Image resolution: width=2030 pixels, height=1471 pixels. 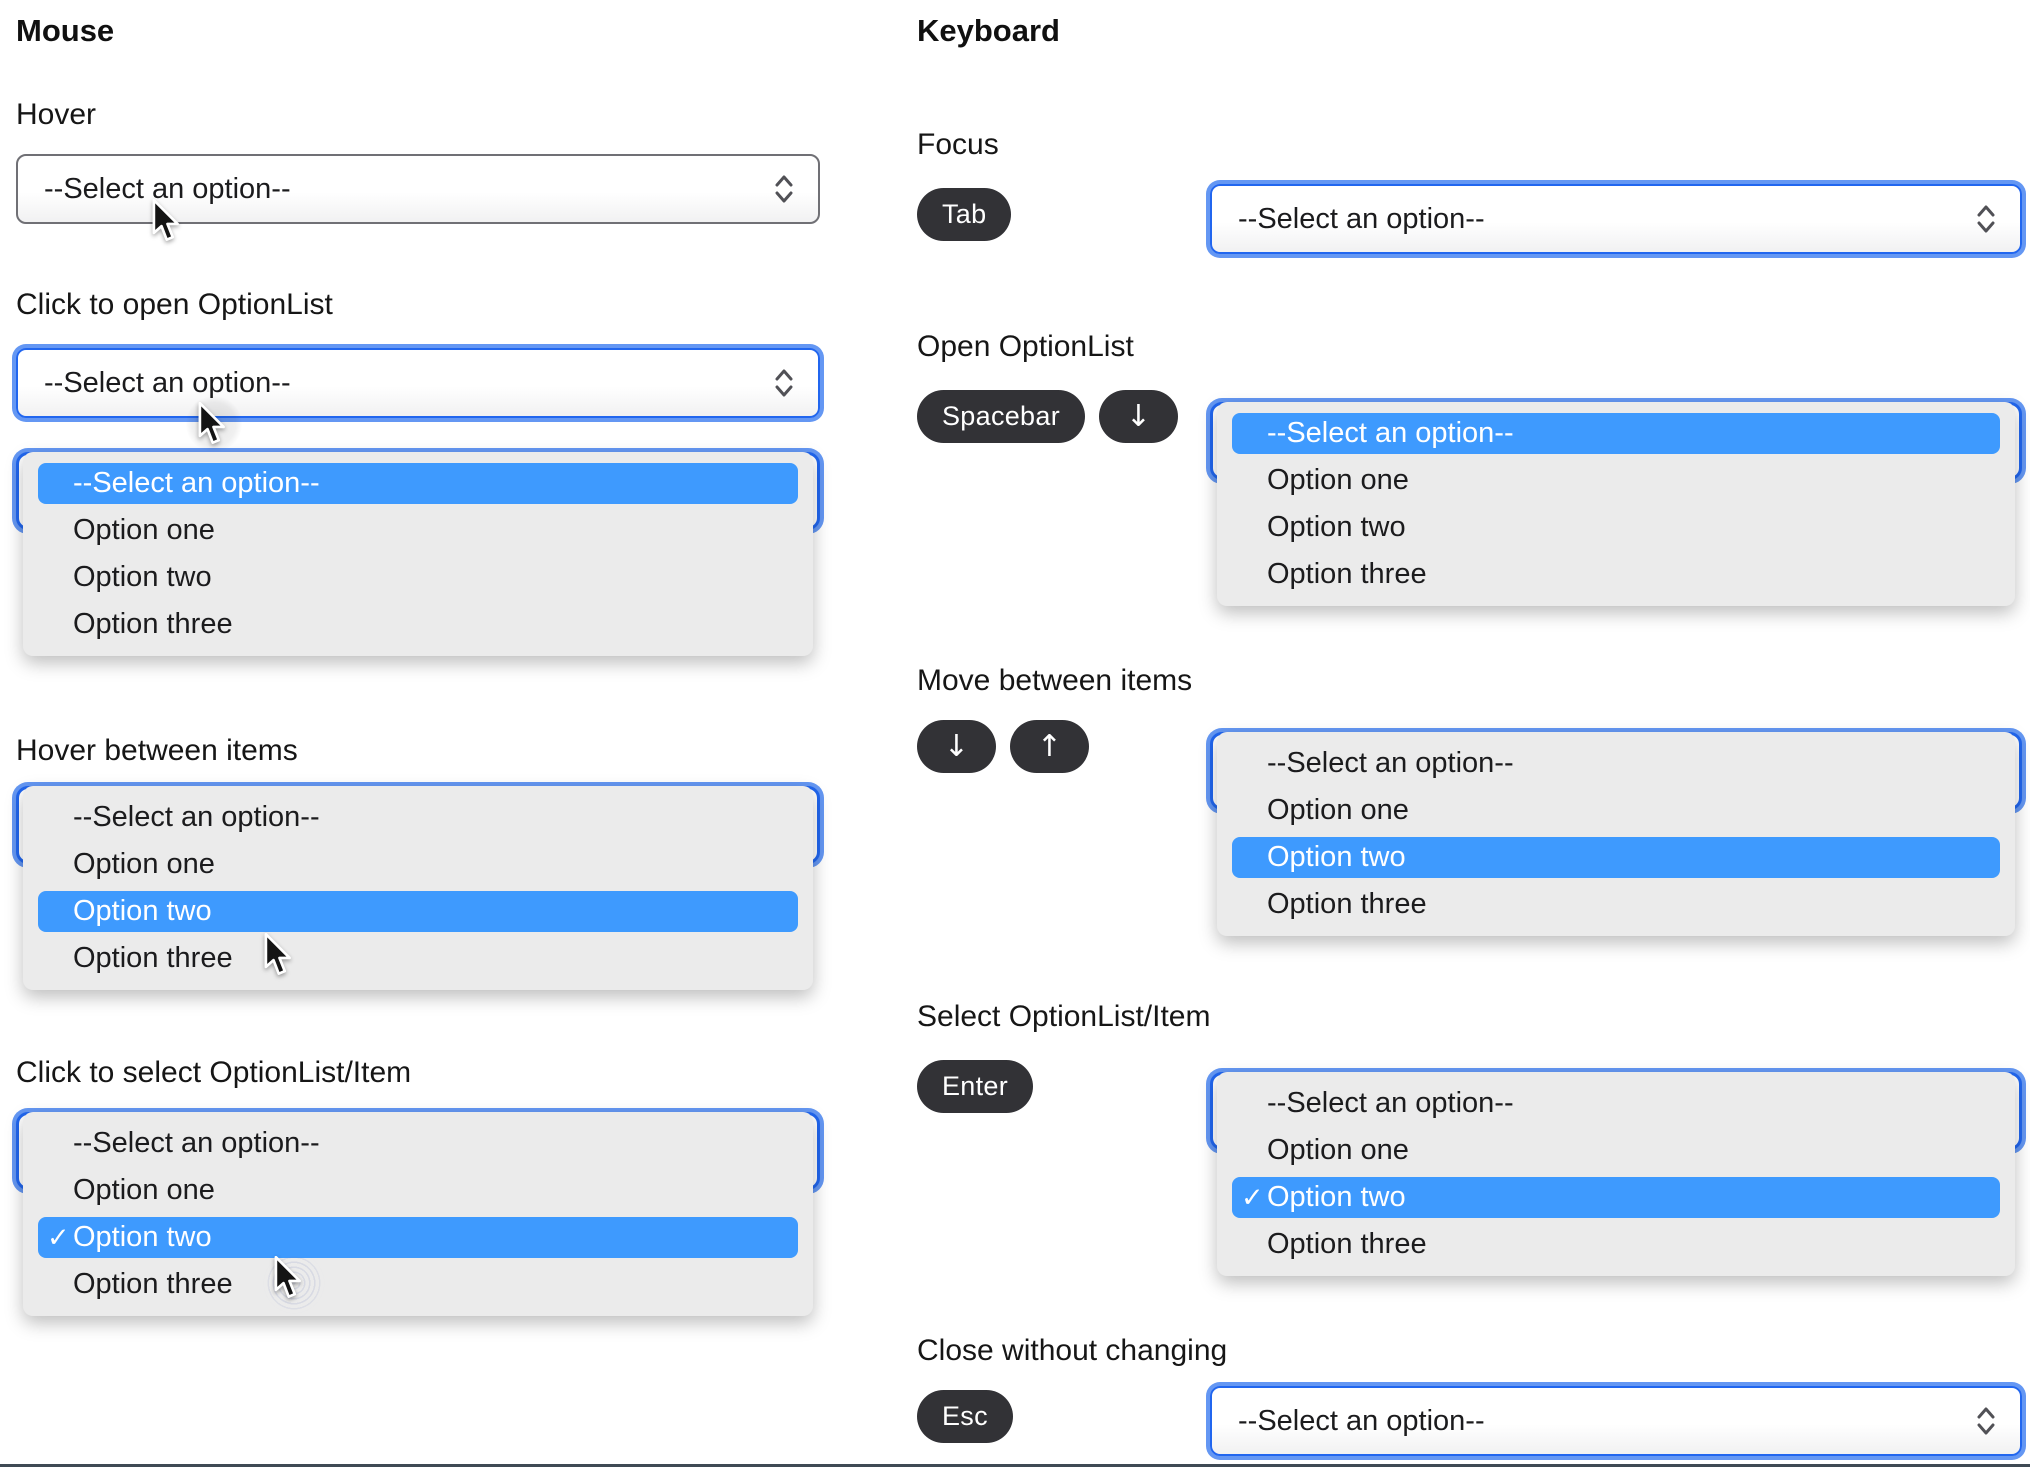 I want to click on keyboard-row-focus: Tab --Select an option--, so click(x=1469, y=219).